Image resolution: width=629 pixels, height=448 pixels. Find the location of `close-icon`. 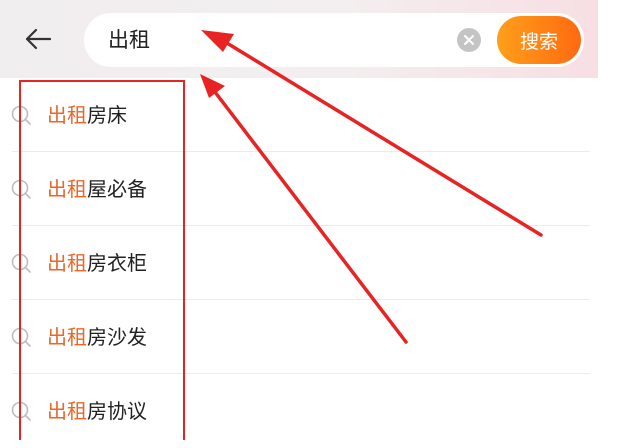

close-icon is located at coordinates (469, 40).